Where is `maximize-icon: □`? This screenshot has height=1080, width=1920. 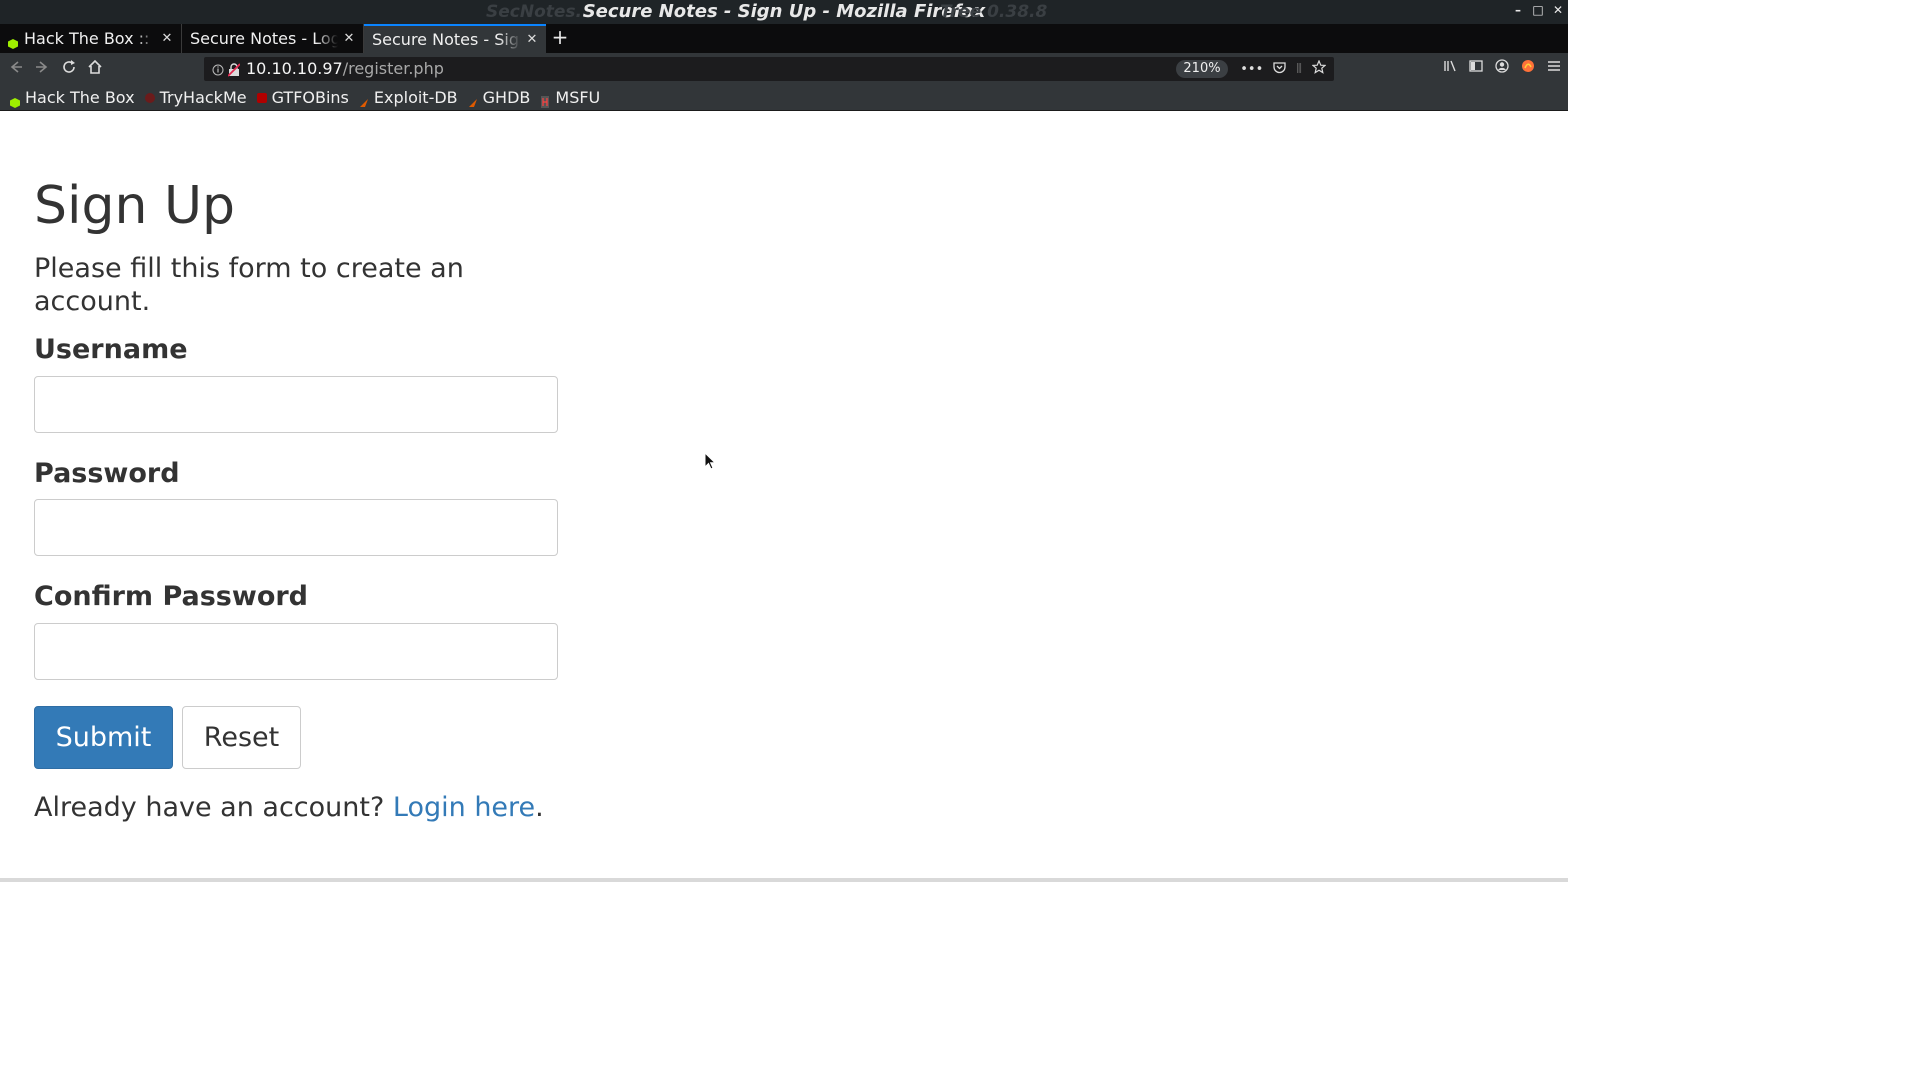 maximize-icon: □ is located at coordinates (1538, 10).